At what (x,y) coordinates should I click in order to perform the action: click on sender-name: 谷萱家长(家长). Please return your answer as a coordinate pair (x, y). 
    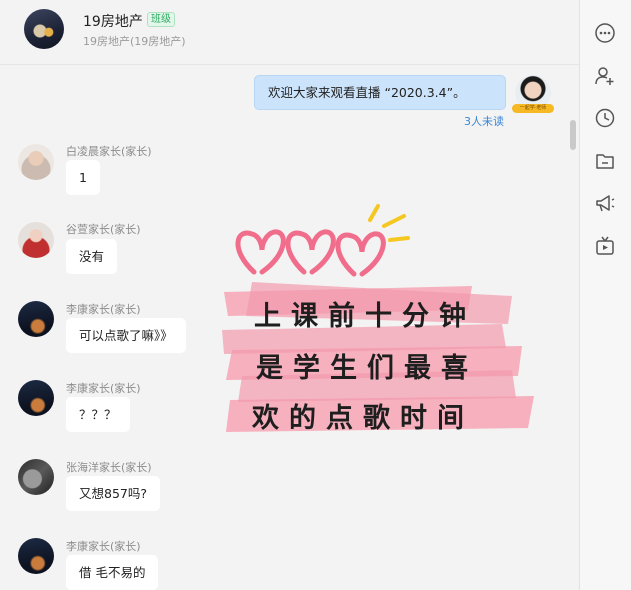
    Looking at the image, I should click on (103, 229).